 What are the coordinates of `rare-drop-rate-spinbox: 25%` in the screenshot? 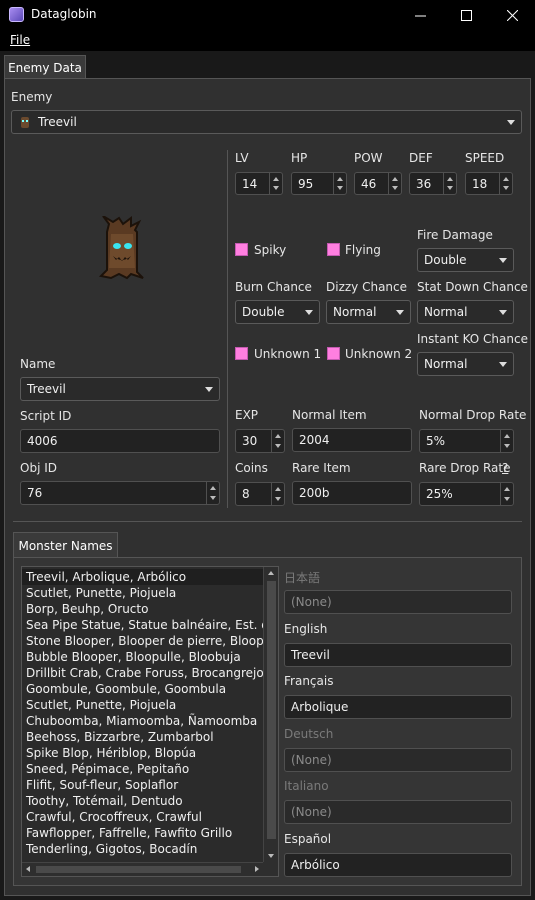 It's located at (466, 494).